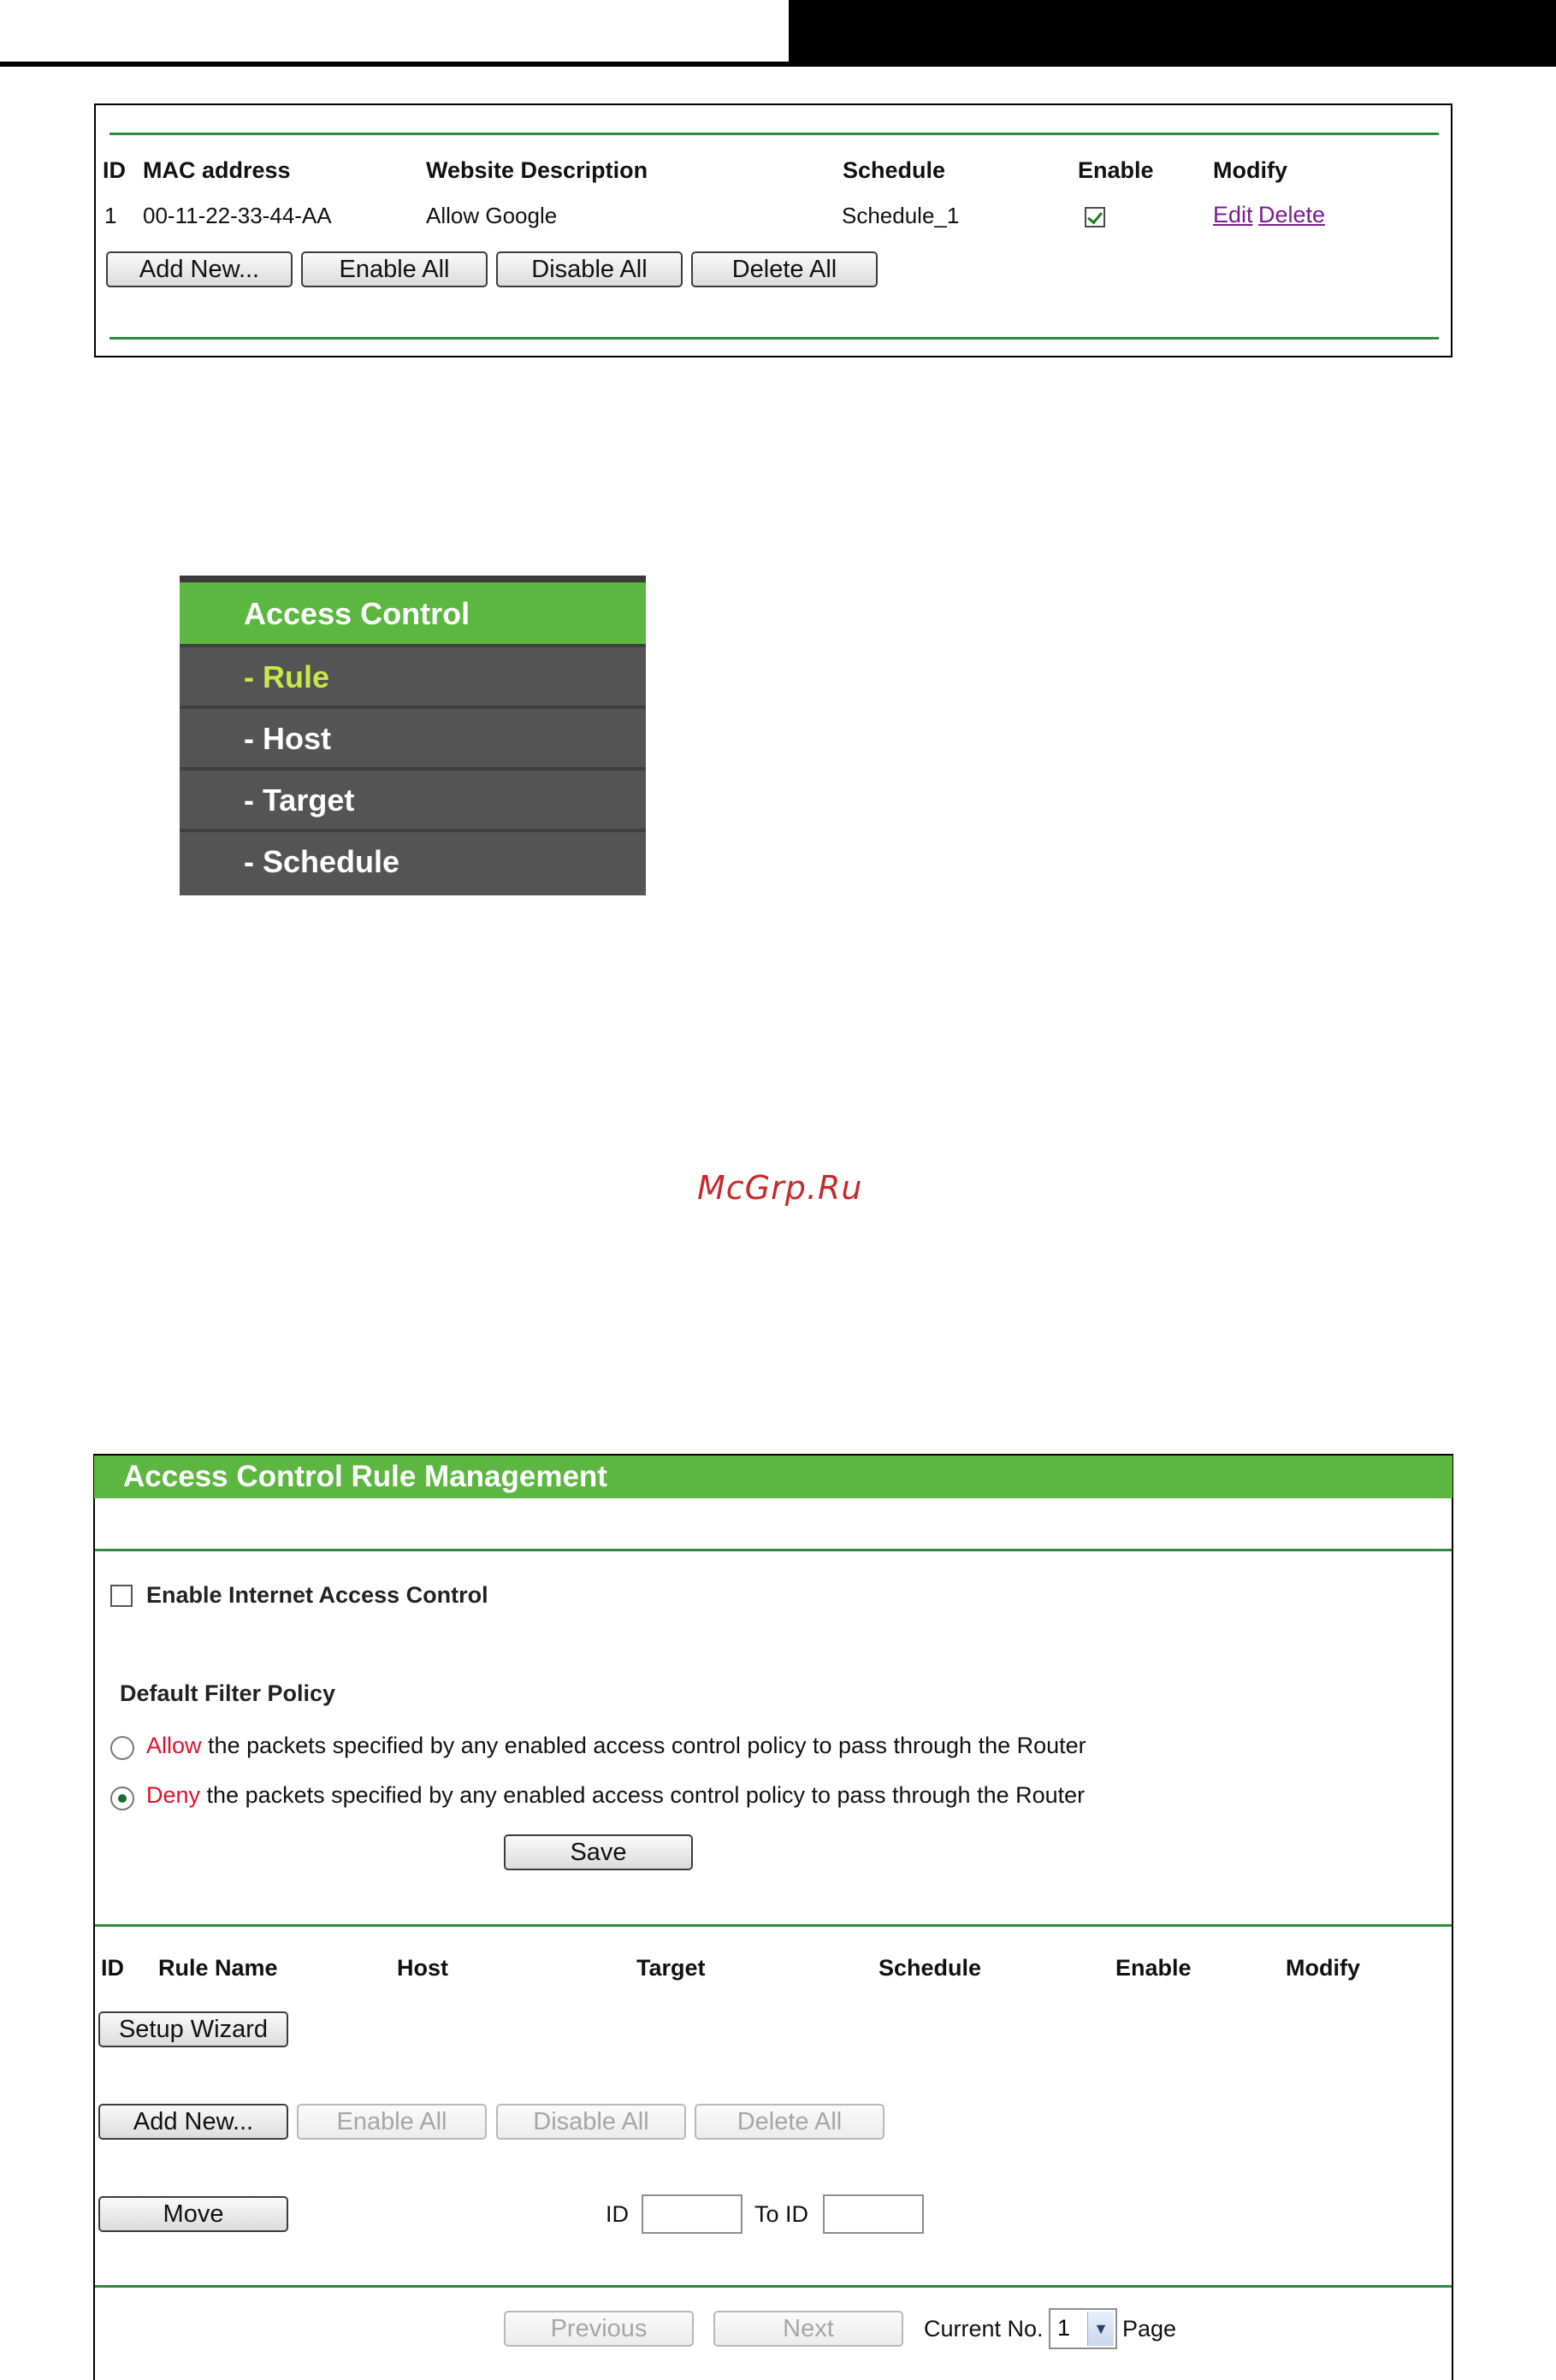  I want to click on menu-item-host: - Host, so click(413, 737).